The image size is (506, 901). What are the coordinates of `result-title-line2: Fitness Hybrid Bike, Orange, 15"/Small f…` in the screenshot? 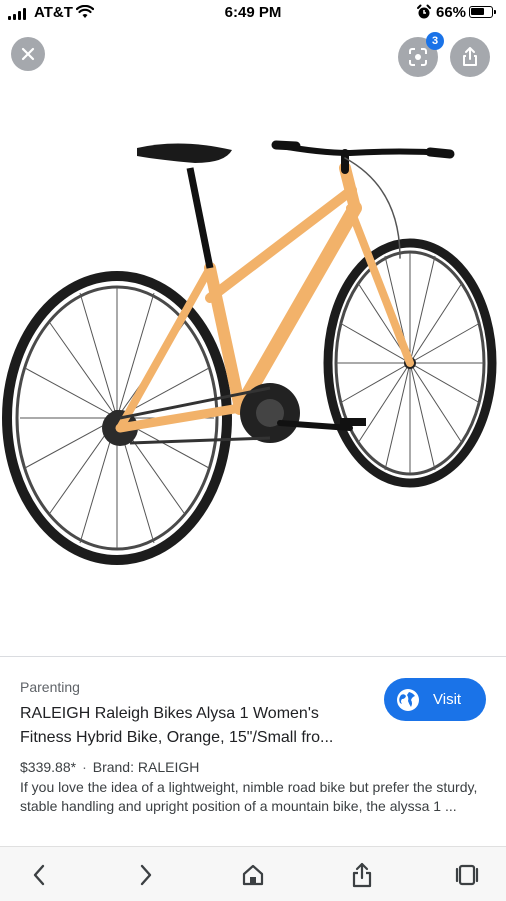 It's located at (177, 737).